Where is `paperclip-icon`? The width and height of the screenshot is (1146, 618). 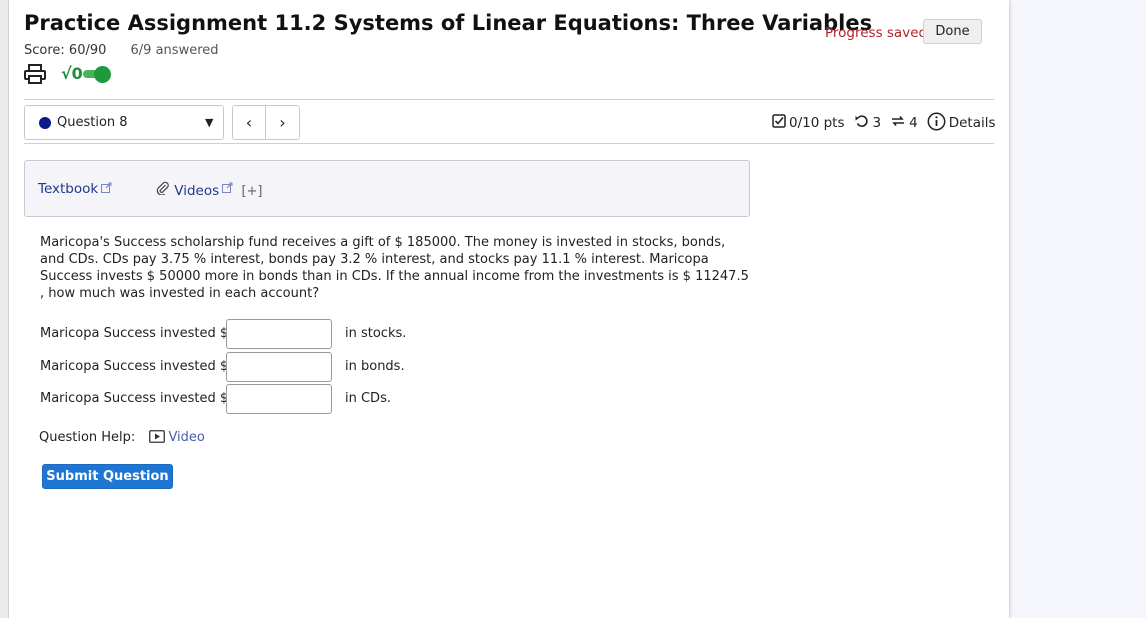 paperclip-icon is located at coordinates (163, 190).